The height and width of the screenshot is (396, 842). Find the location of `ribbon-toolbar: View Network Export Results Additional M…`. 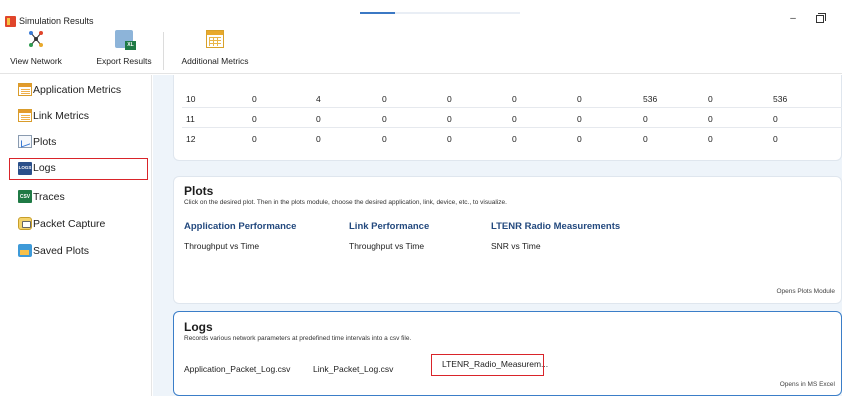

ribbon-toolbar: View Network Export Results Additional M… is located at coordinates (421, 52).